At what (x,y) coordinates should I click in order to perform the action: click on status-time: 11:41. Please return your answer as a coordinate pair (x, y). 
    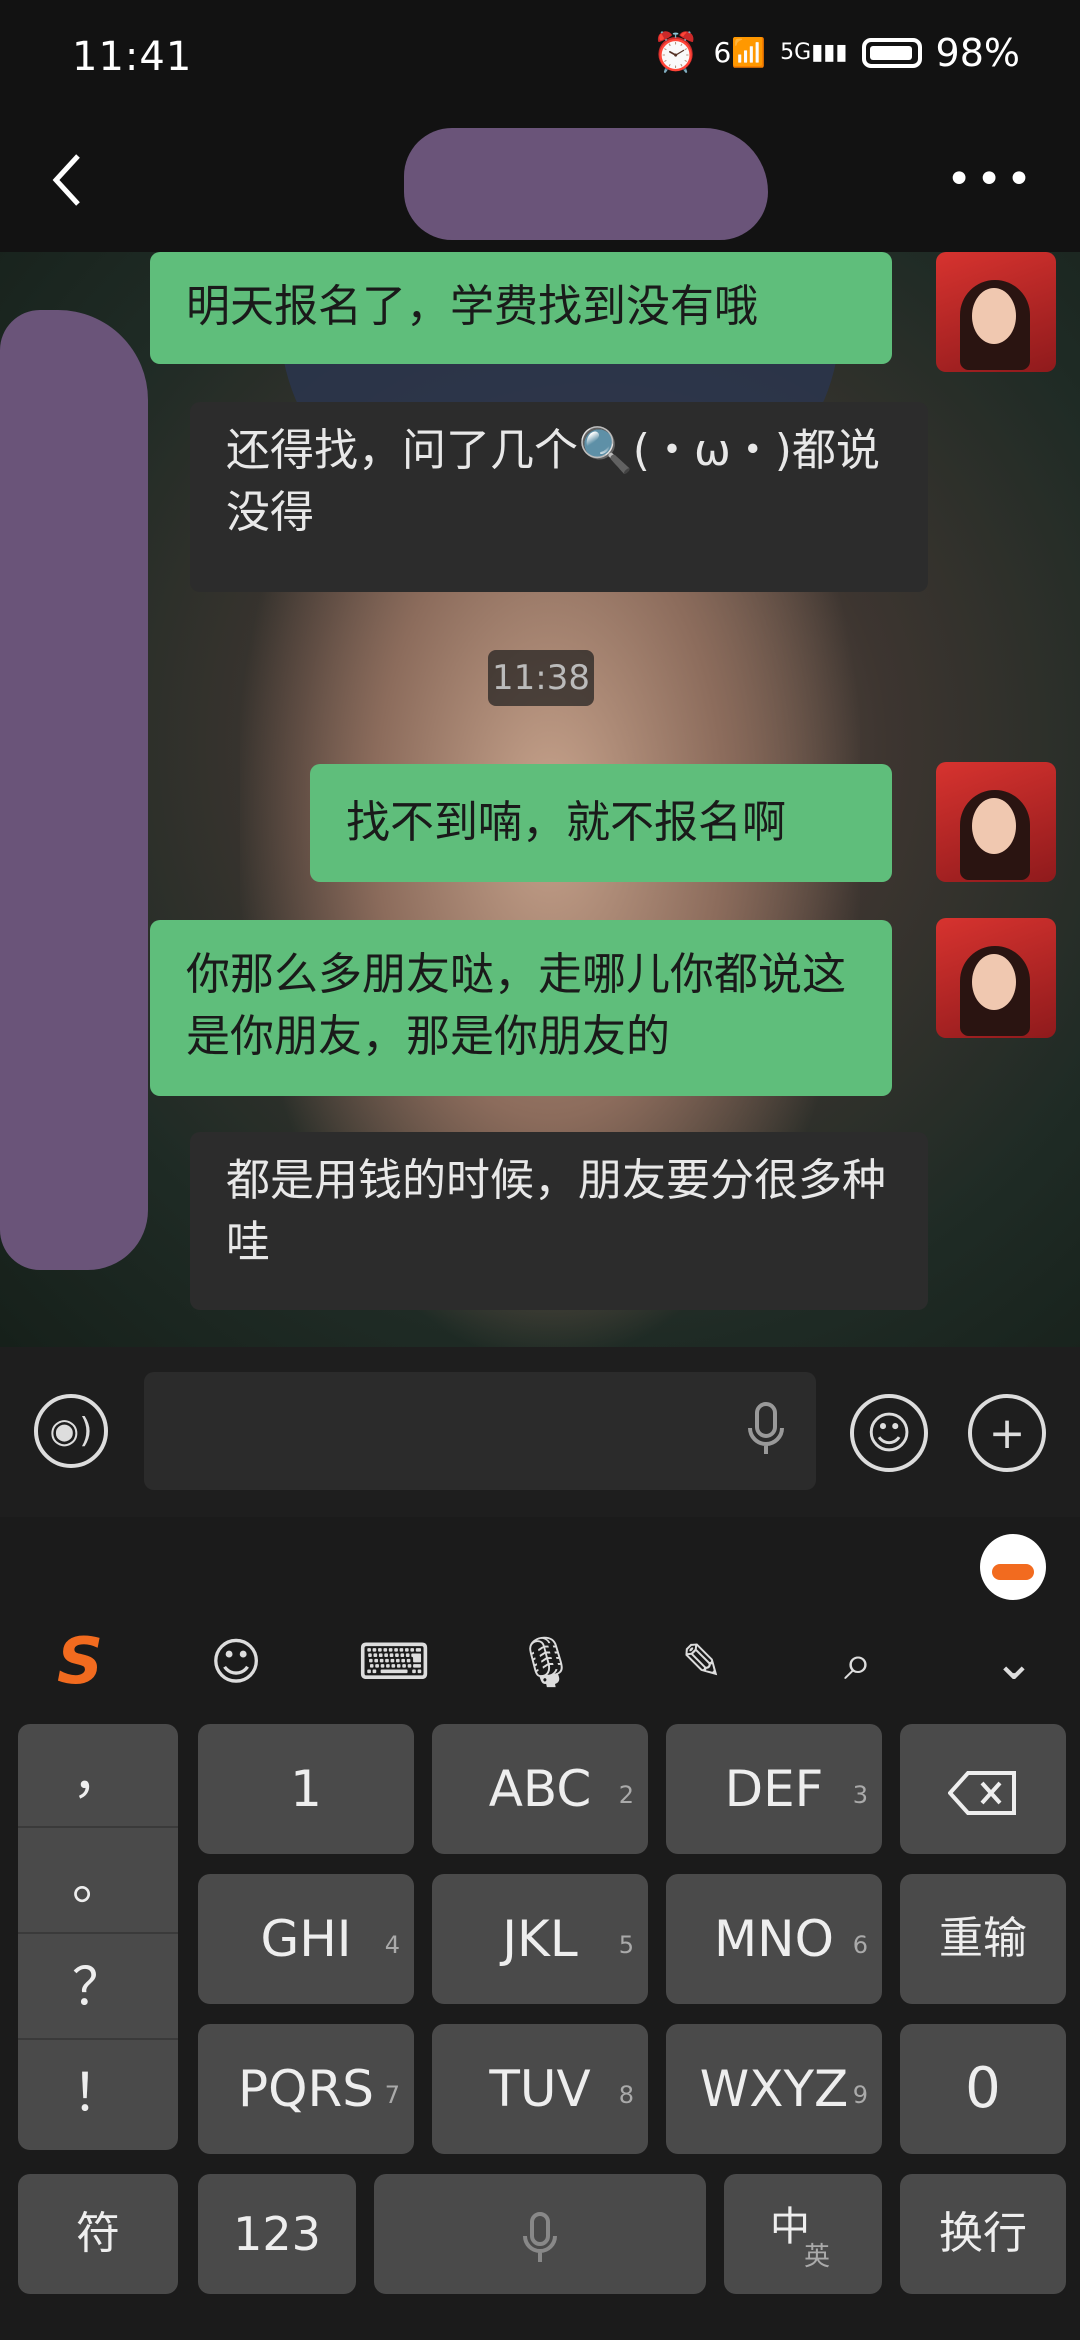
    Looking at the image, I should click on (132, 57).